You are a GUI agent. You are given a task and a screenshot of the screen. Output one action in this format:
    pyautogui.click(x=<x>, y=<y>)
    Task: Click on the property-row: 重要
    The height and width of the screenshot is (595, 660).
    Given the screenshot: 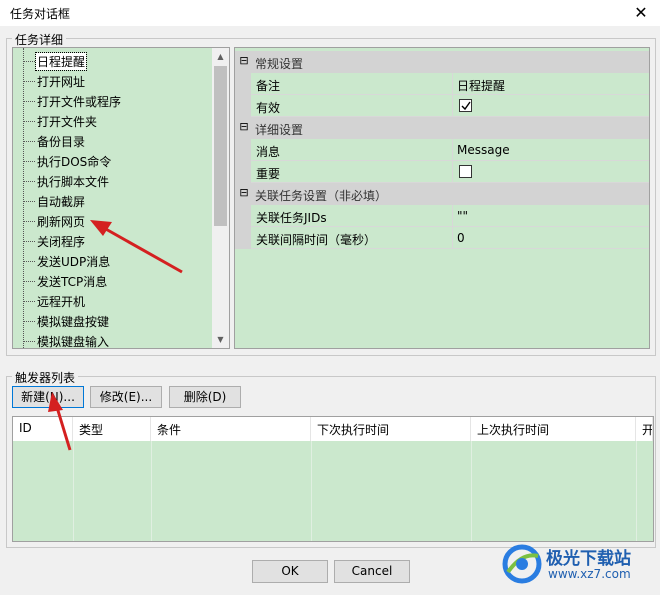 What is the action you would take?
    pyautogui.click(x=442, y=172)
    